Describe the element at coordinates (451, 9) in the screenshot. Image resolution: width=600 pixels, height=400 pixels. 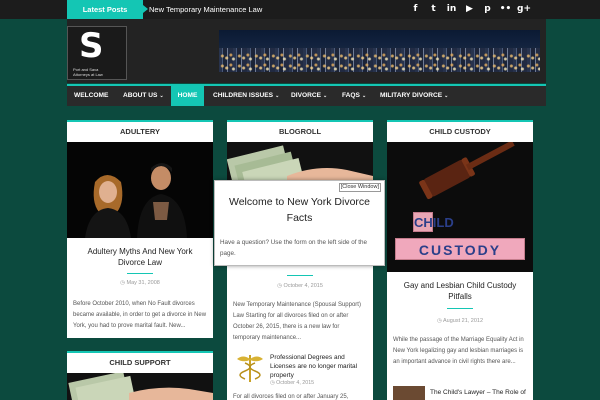
I see `linkedin-icon: in` at that location.